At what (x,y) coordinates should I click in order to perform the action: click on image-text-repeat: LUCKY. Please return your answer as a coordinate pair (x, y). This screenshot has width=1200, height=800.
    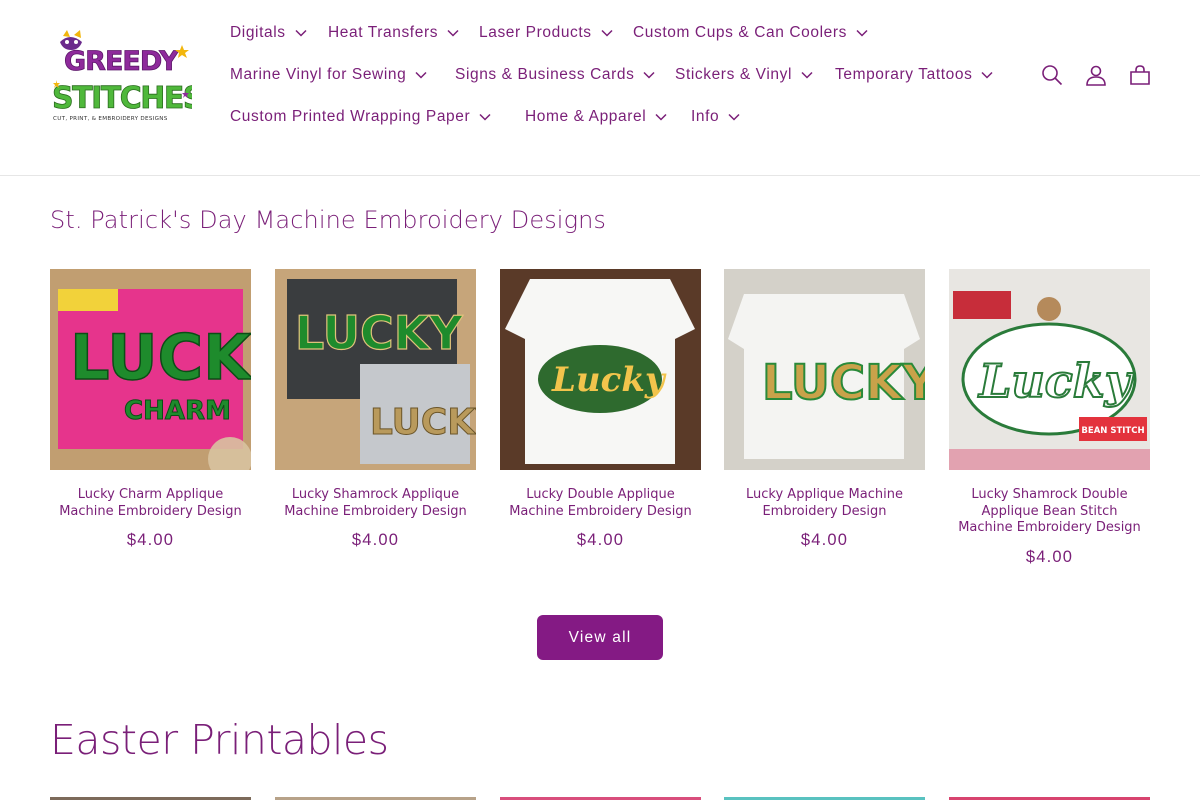
    Looking at the image, I should click on (423, 422).